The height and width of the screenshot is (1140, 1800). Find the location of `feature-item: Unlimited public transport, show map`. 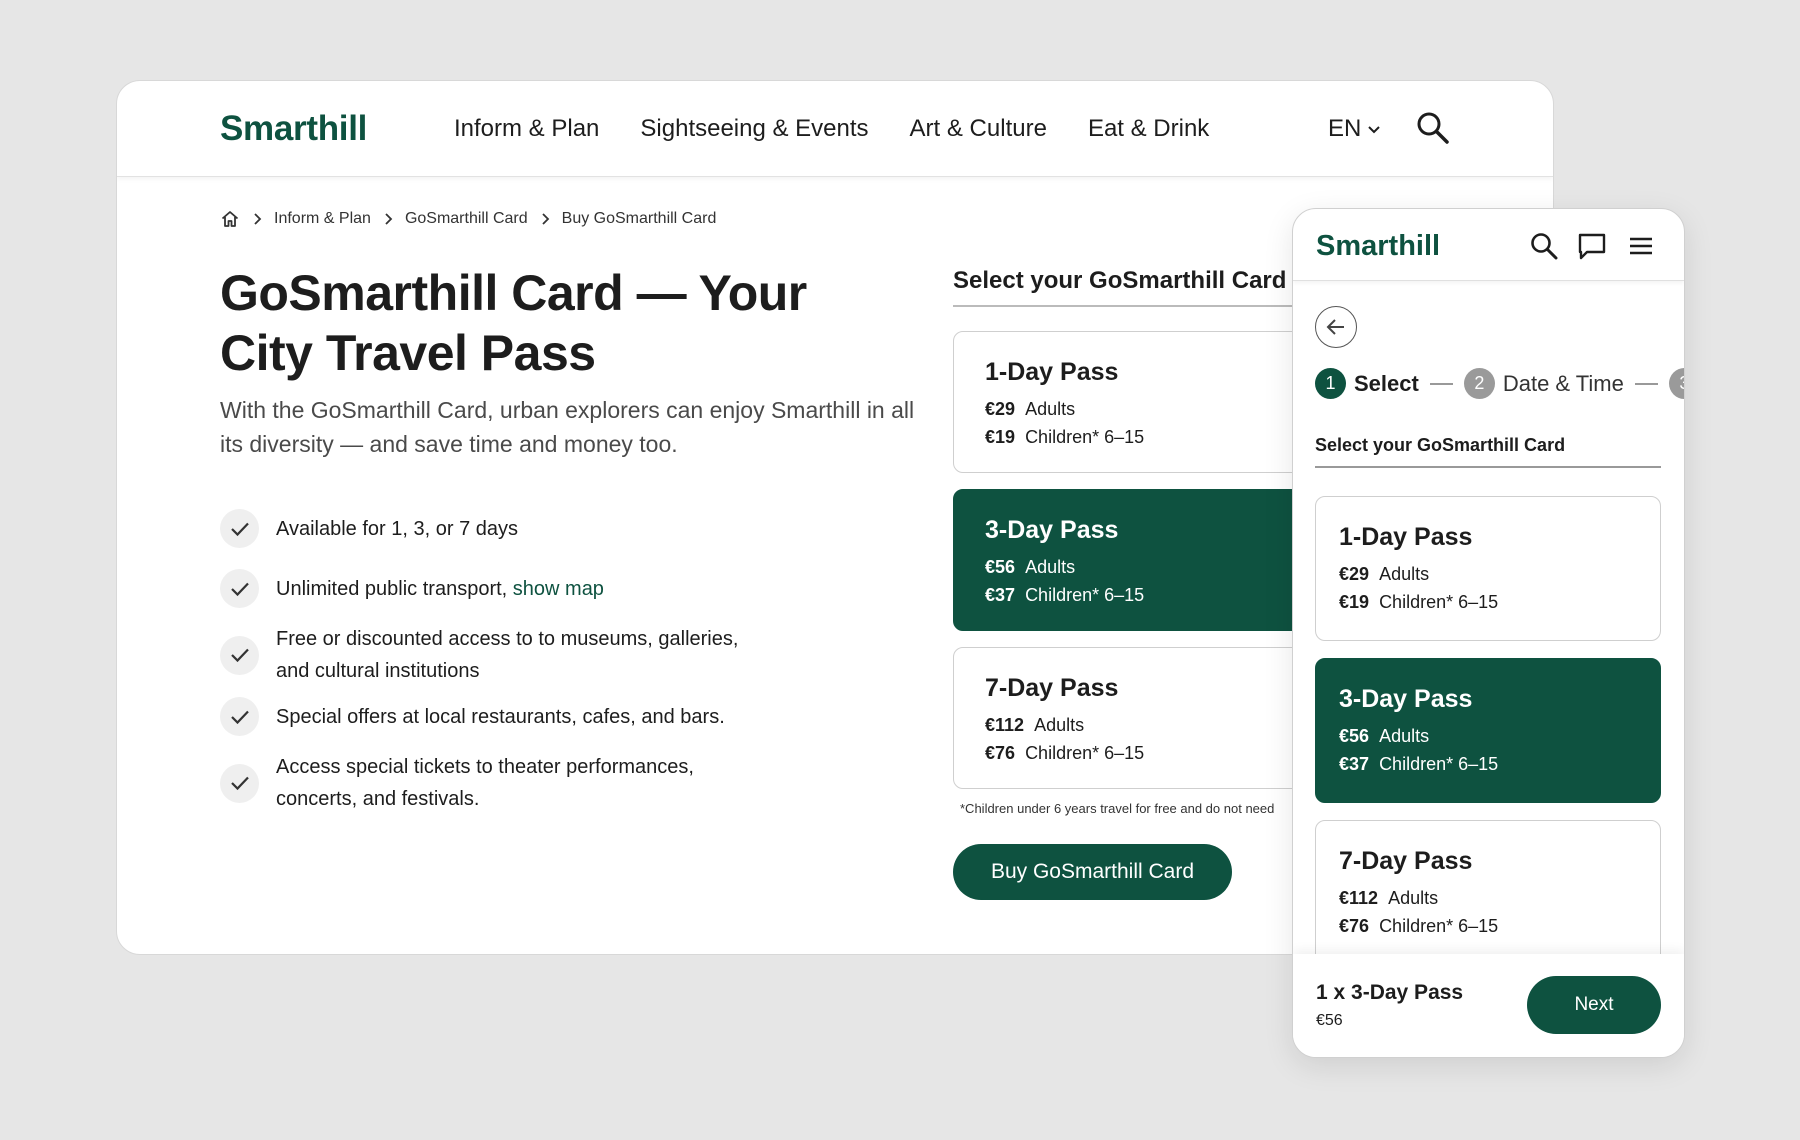

feature-item: Unlimited public transport, show map is located at coordinates (412, 588).